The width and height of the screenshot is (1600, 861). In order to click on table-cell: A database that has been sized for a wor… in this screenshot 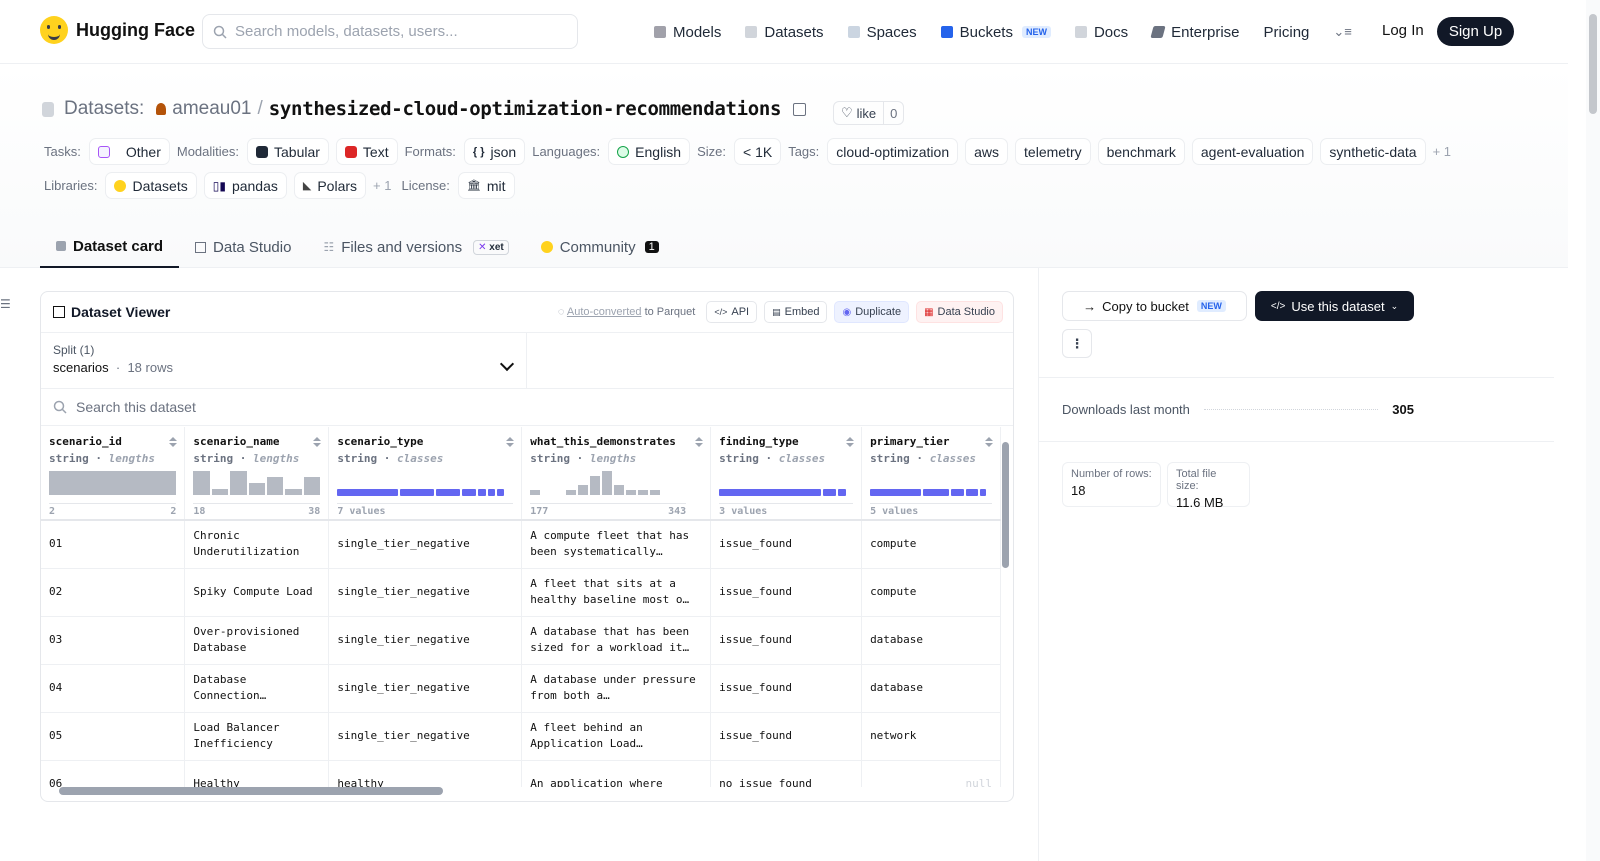, I will do `click(616, 640)`.